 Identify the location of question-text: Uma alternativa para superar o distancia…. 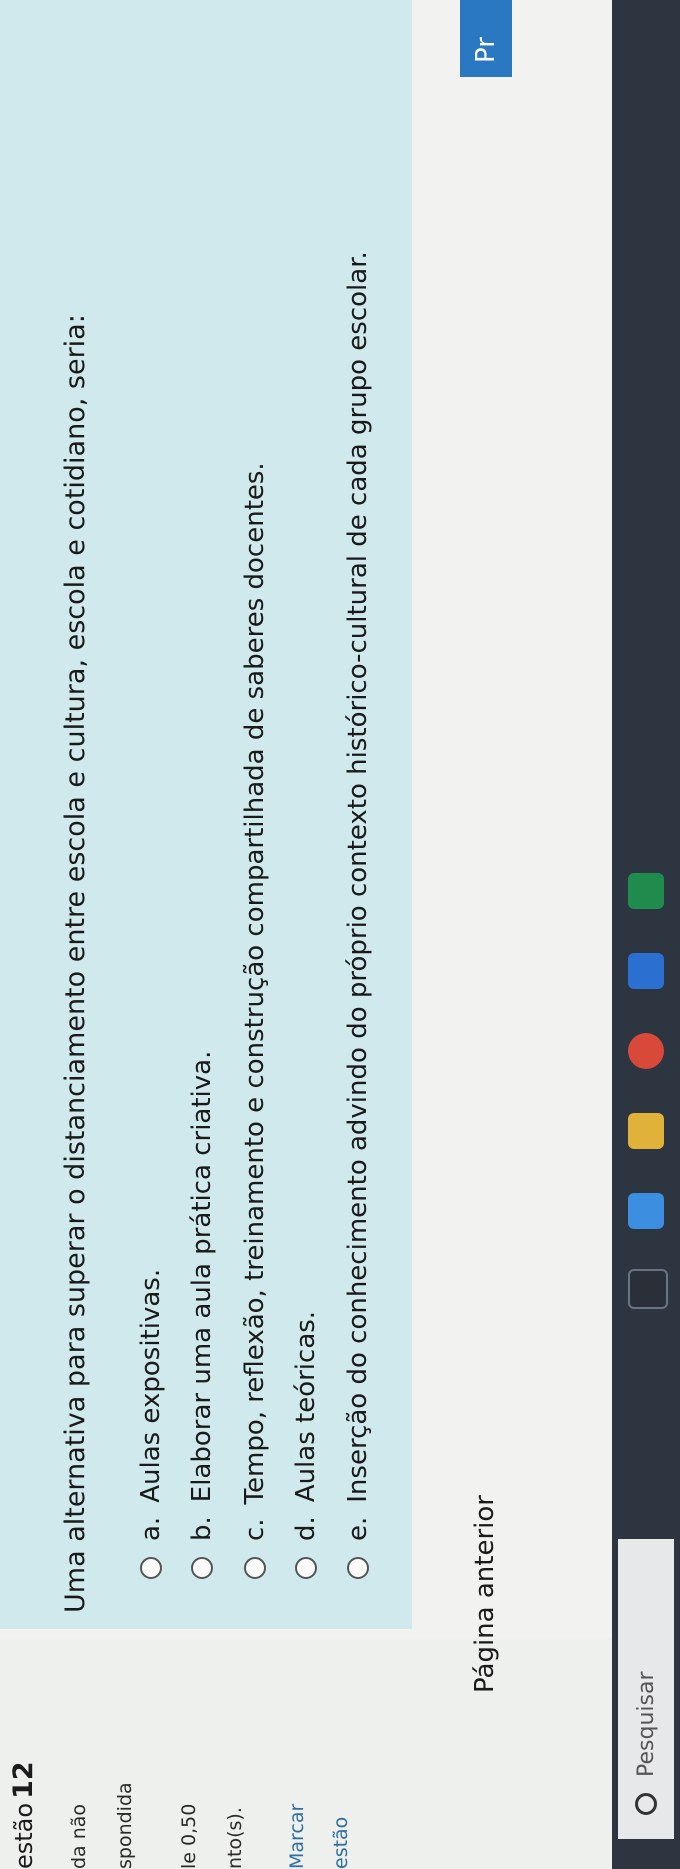
(75, 963).